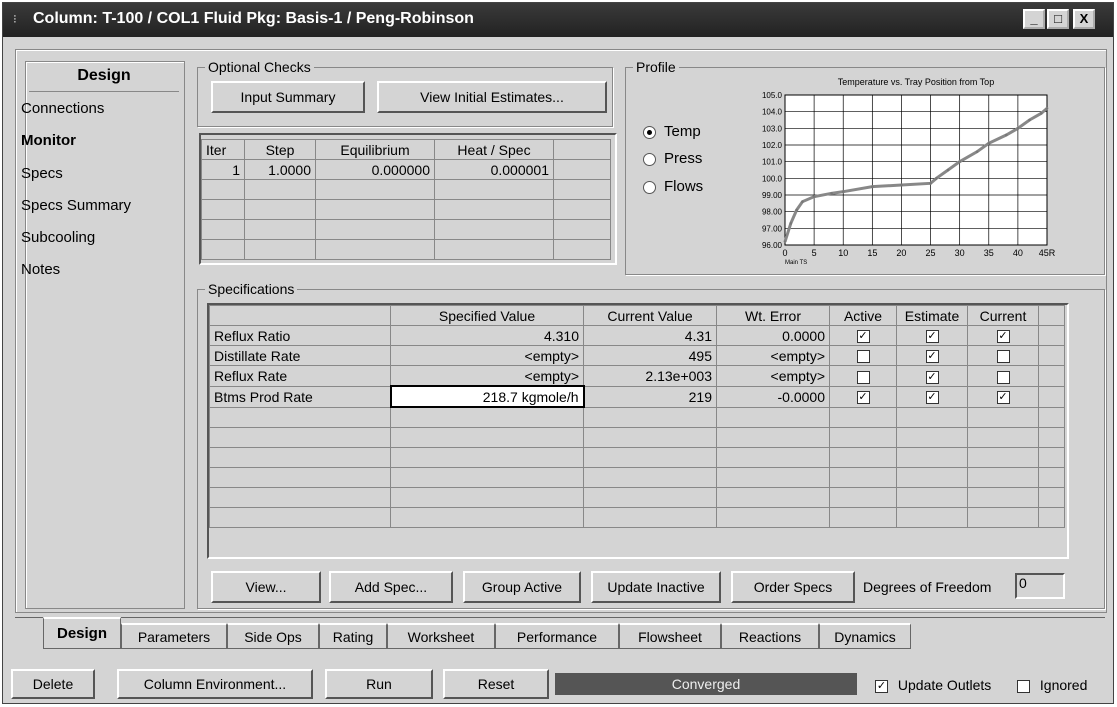  Describe the element at coordinates (300, 396) in the screenshot. I see `spec-name-cell: Btms Prod Rate` at that location.